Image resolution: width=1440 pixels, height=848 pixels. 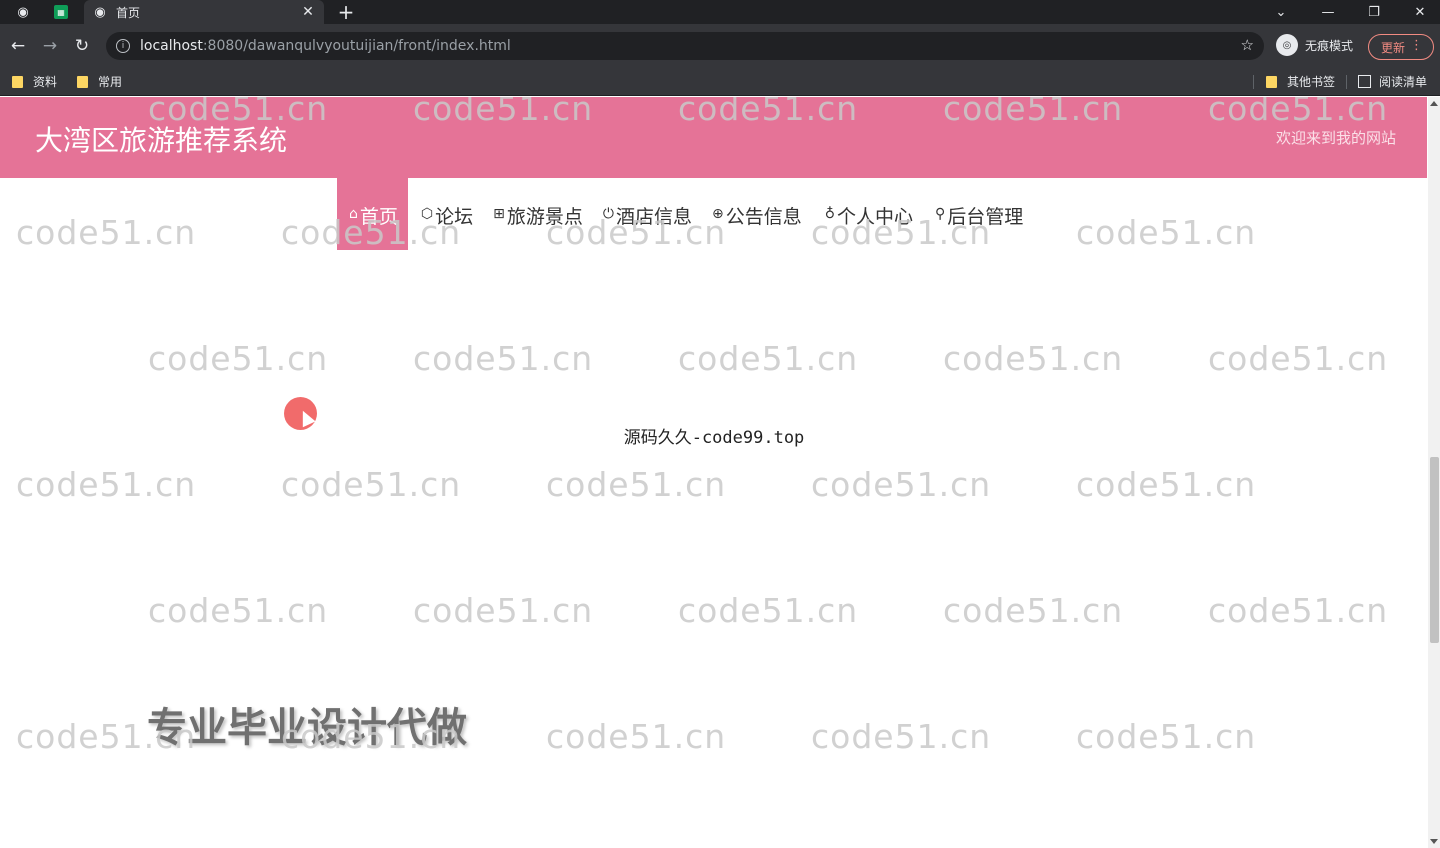 I want to click on minimize-button: —, so click(x=1328, y=12).